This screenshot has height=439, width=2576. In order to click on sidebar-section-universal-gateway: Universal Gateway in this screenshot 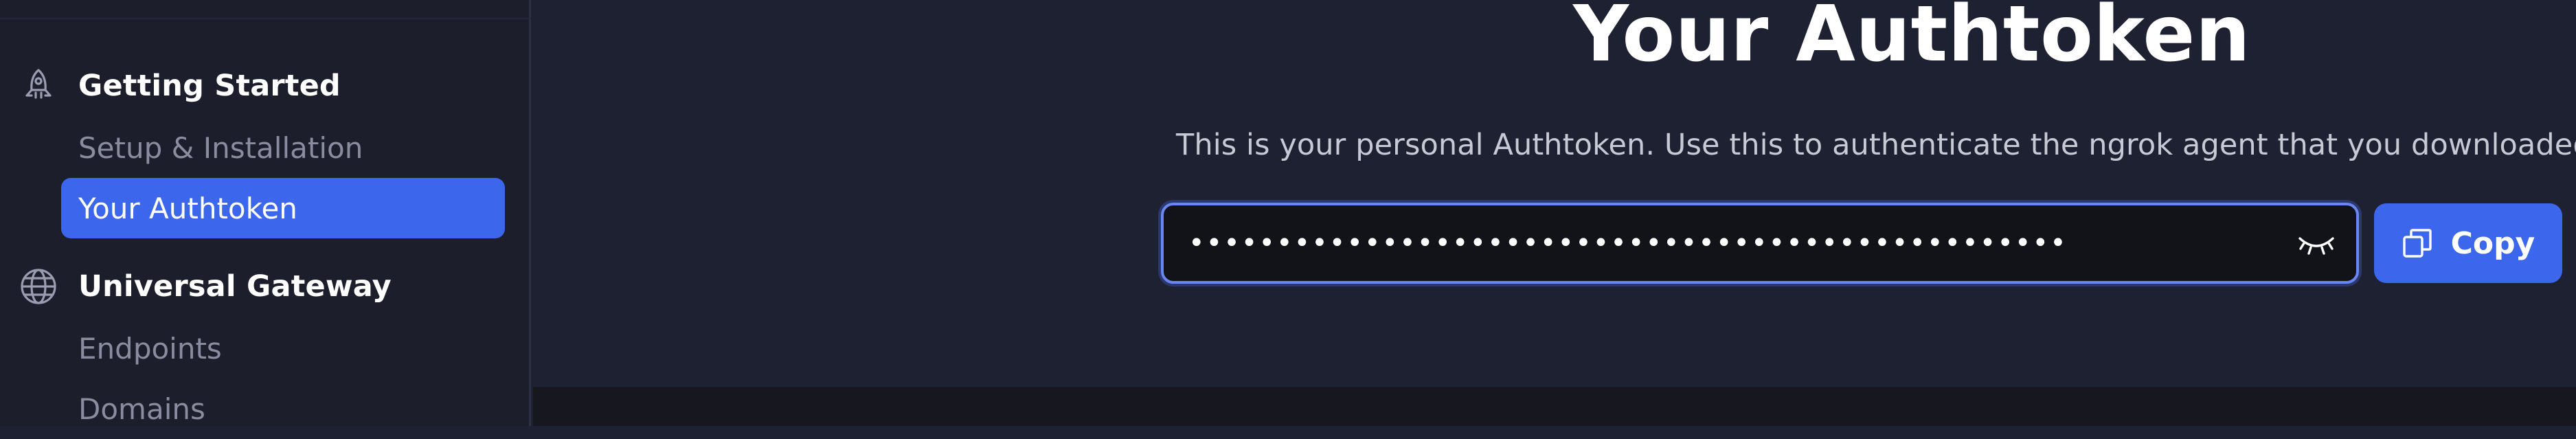, I will do `click(205, 286)`.